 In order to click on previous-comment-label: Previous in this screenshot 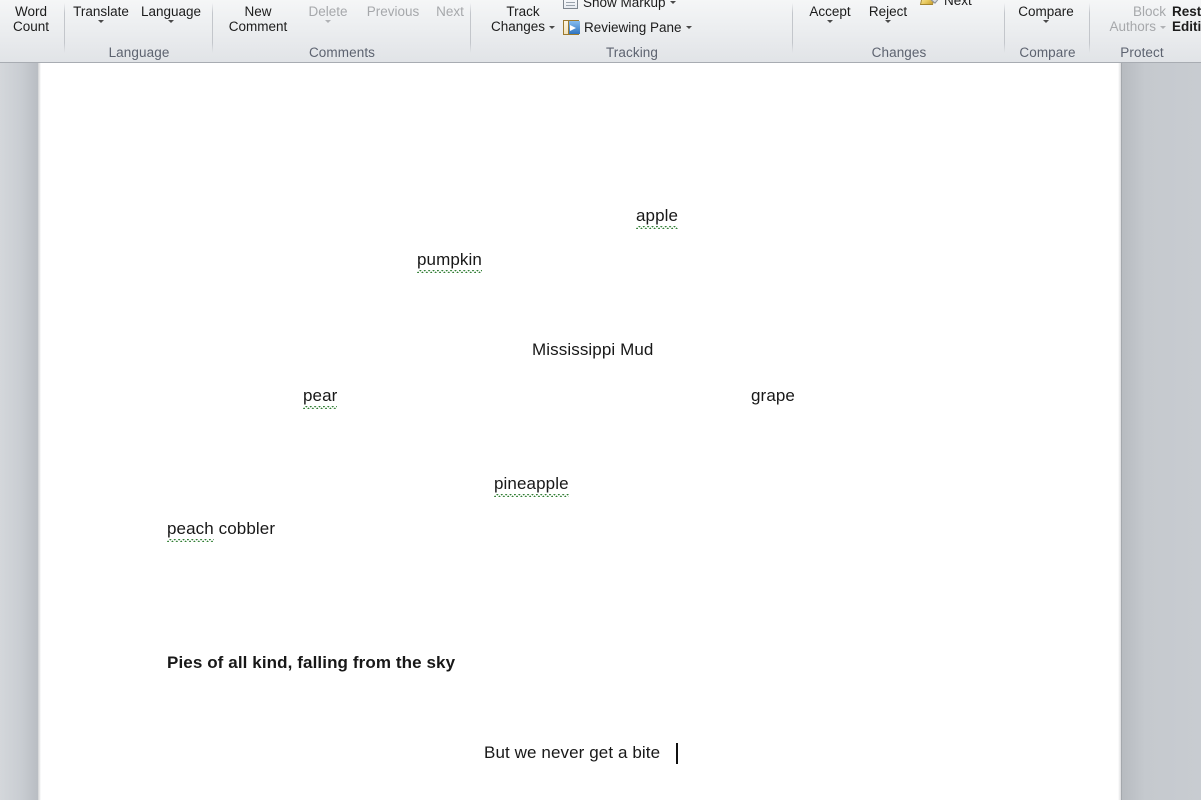, I will do `click(393, 11)`.